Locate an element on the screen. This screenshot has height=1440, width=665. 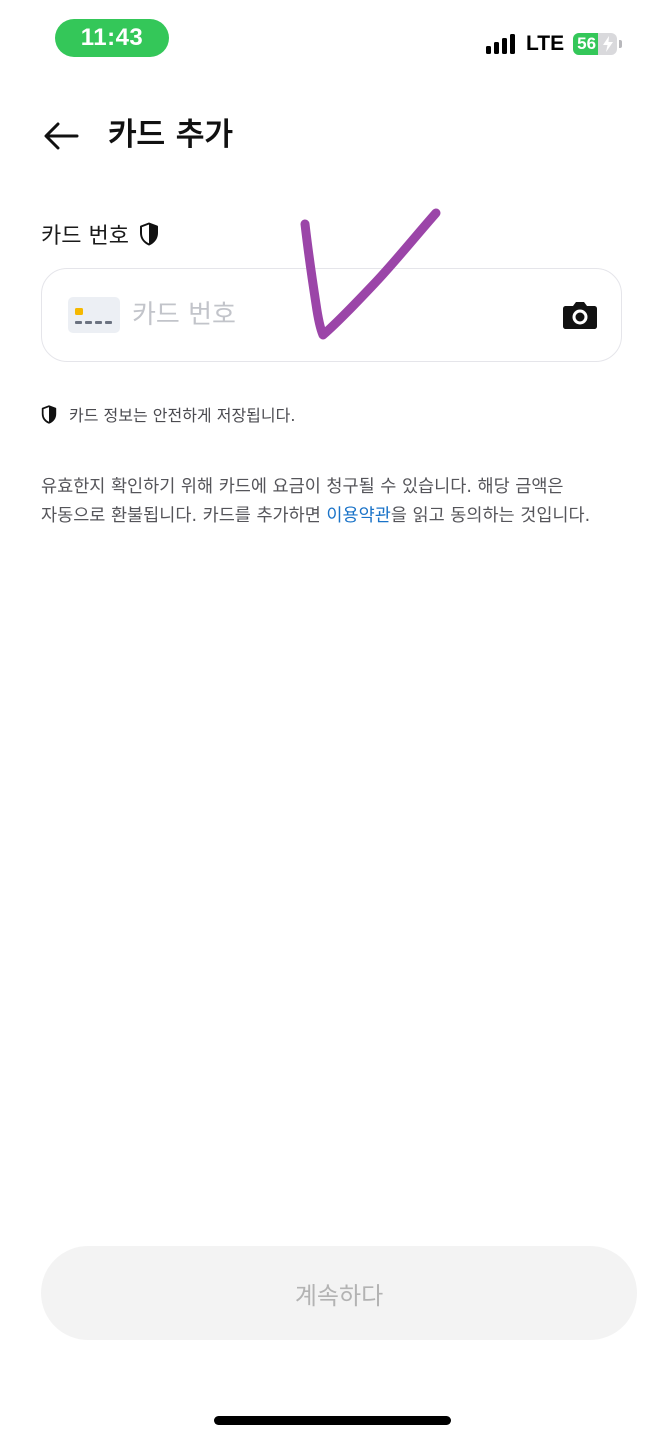
battery-charging-icon: 56 is located at coordinates (595, 44).